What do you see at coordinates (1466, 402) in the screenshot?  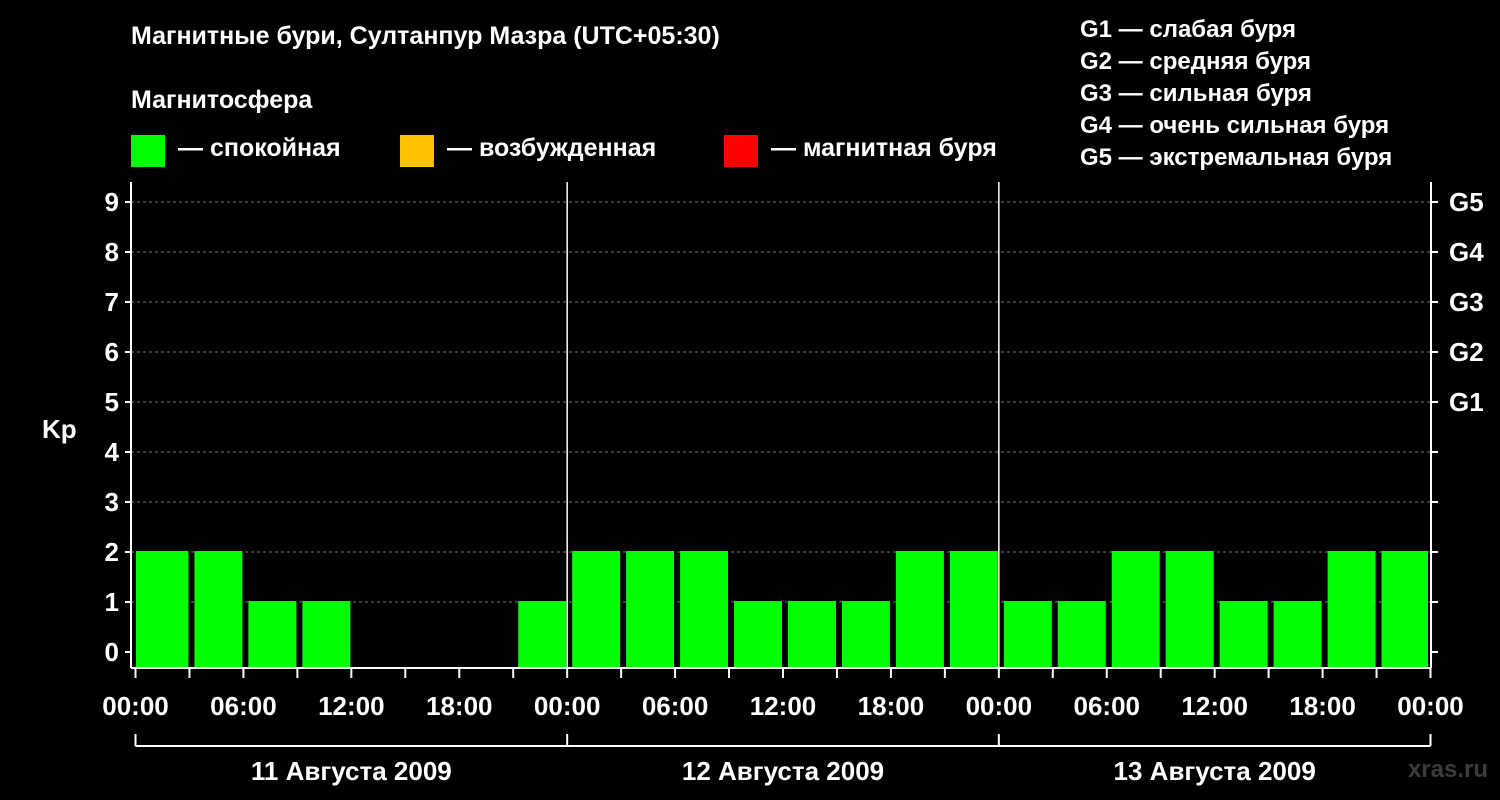 I see `g-tick-label: G1` at bounding box center [1466, 402].